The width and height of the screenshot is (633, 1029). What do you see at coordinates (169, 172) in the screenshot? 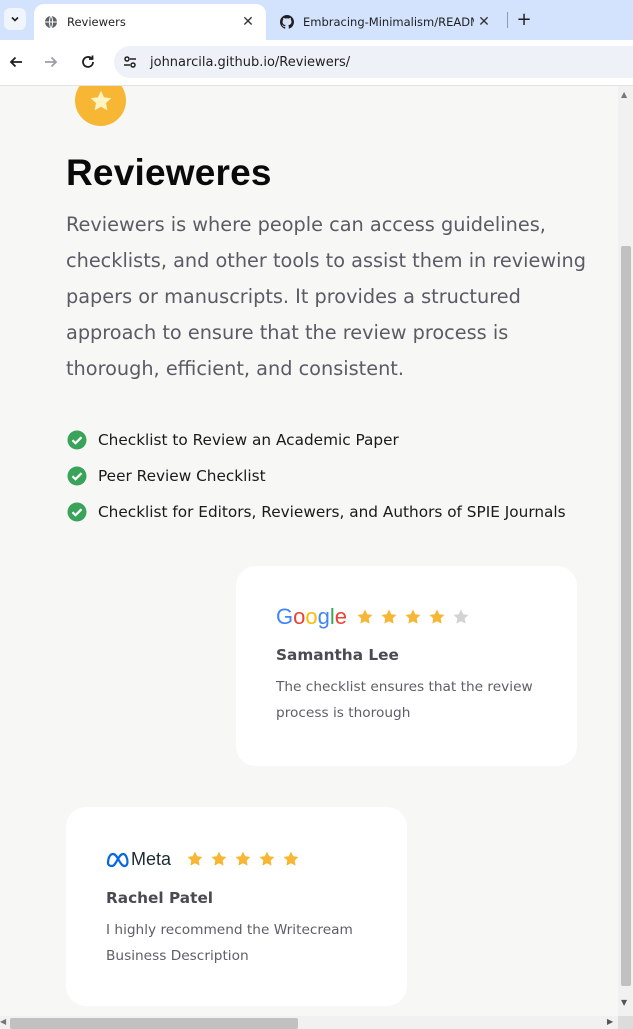
I see `page-title: Revieweres` at bounding box center [169, 172].